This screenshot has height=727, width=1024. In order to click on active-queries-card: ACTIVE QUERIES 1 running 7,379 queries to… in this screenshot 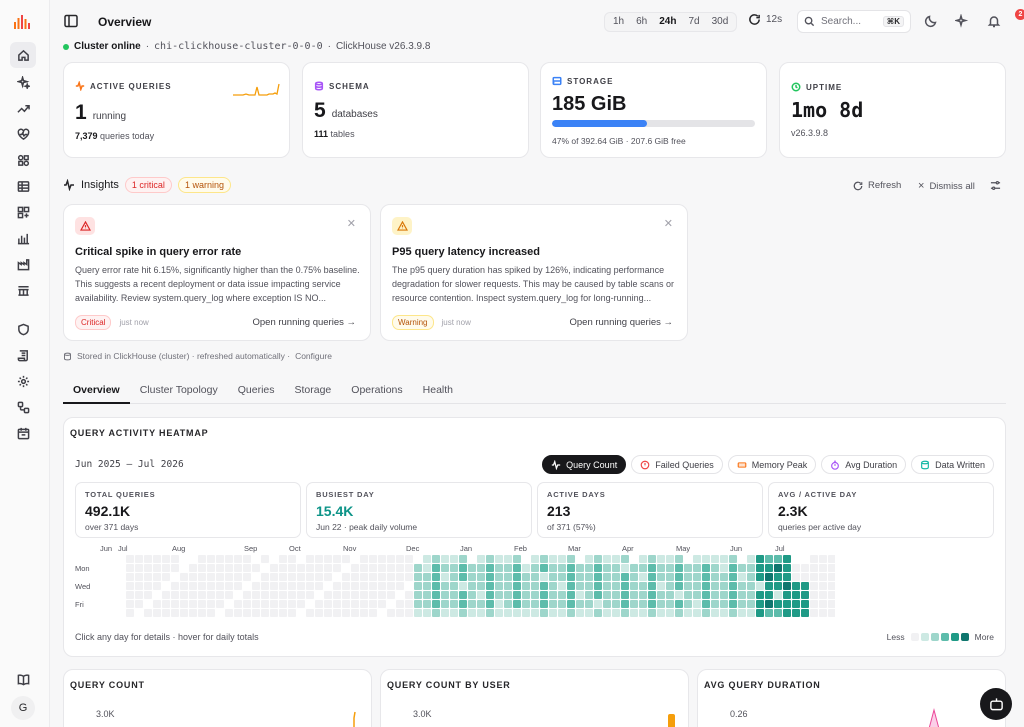, I will do `click(176, 110)`.